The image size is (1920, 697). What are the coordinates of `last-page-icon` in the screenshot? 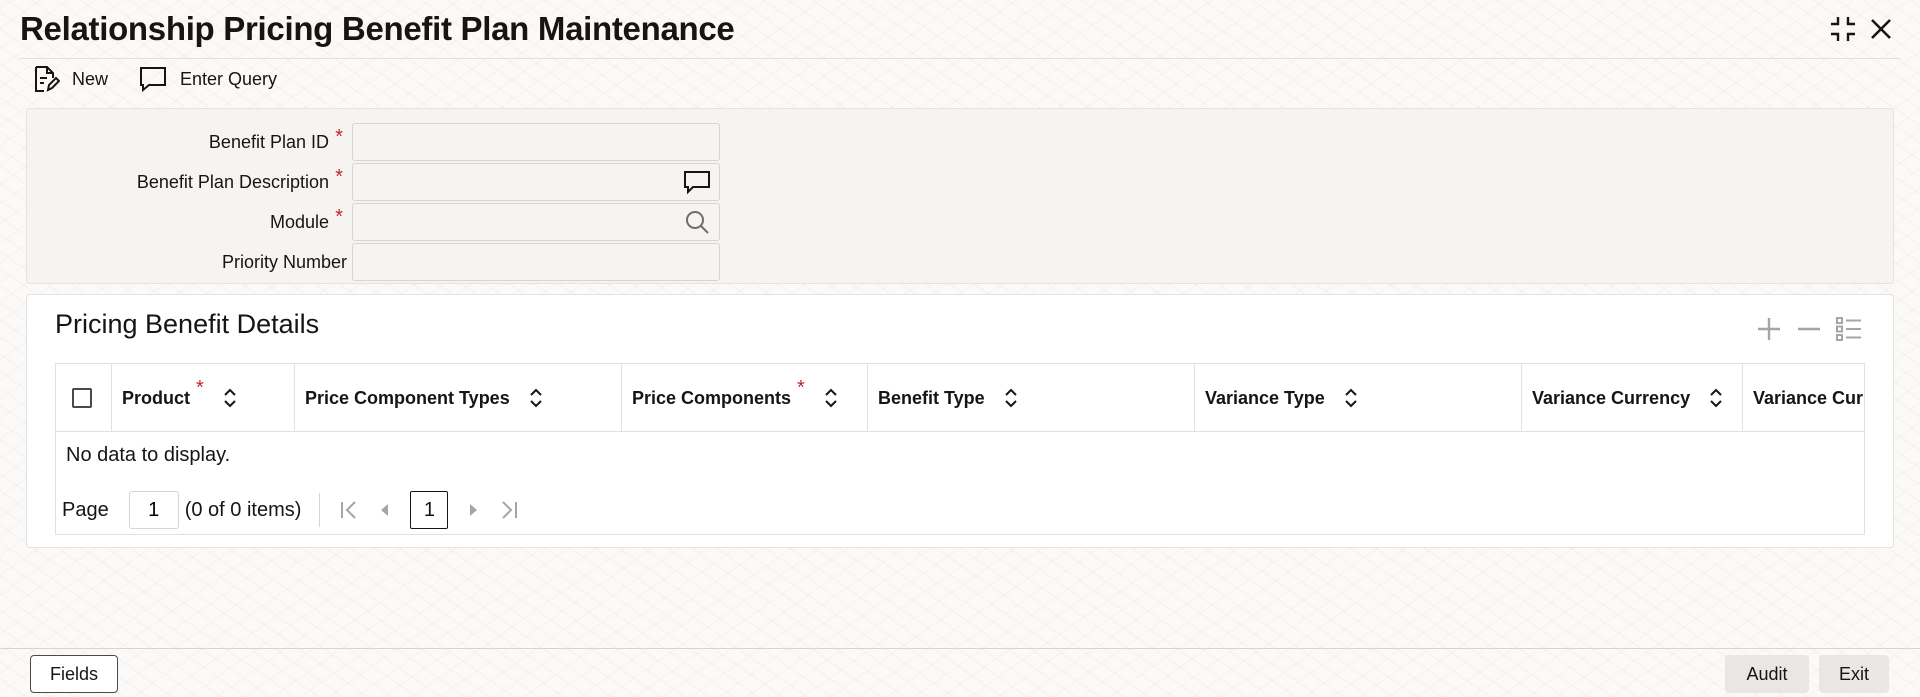 It's located at (509, 510).